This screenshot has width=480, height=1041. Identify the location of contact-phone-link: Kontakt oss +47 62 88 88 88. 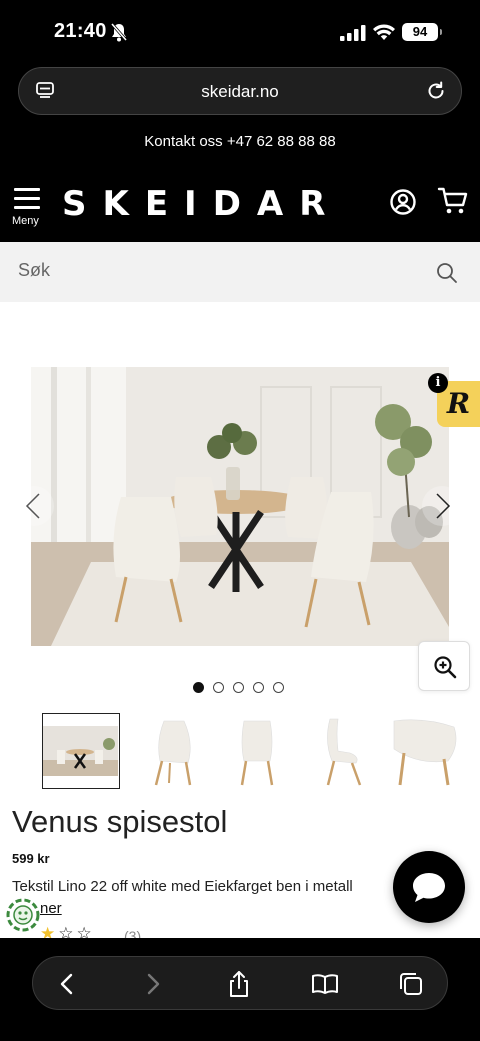
(240, 141).